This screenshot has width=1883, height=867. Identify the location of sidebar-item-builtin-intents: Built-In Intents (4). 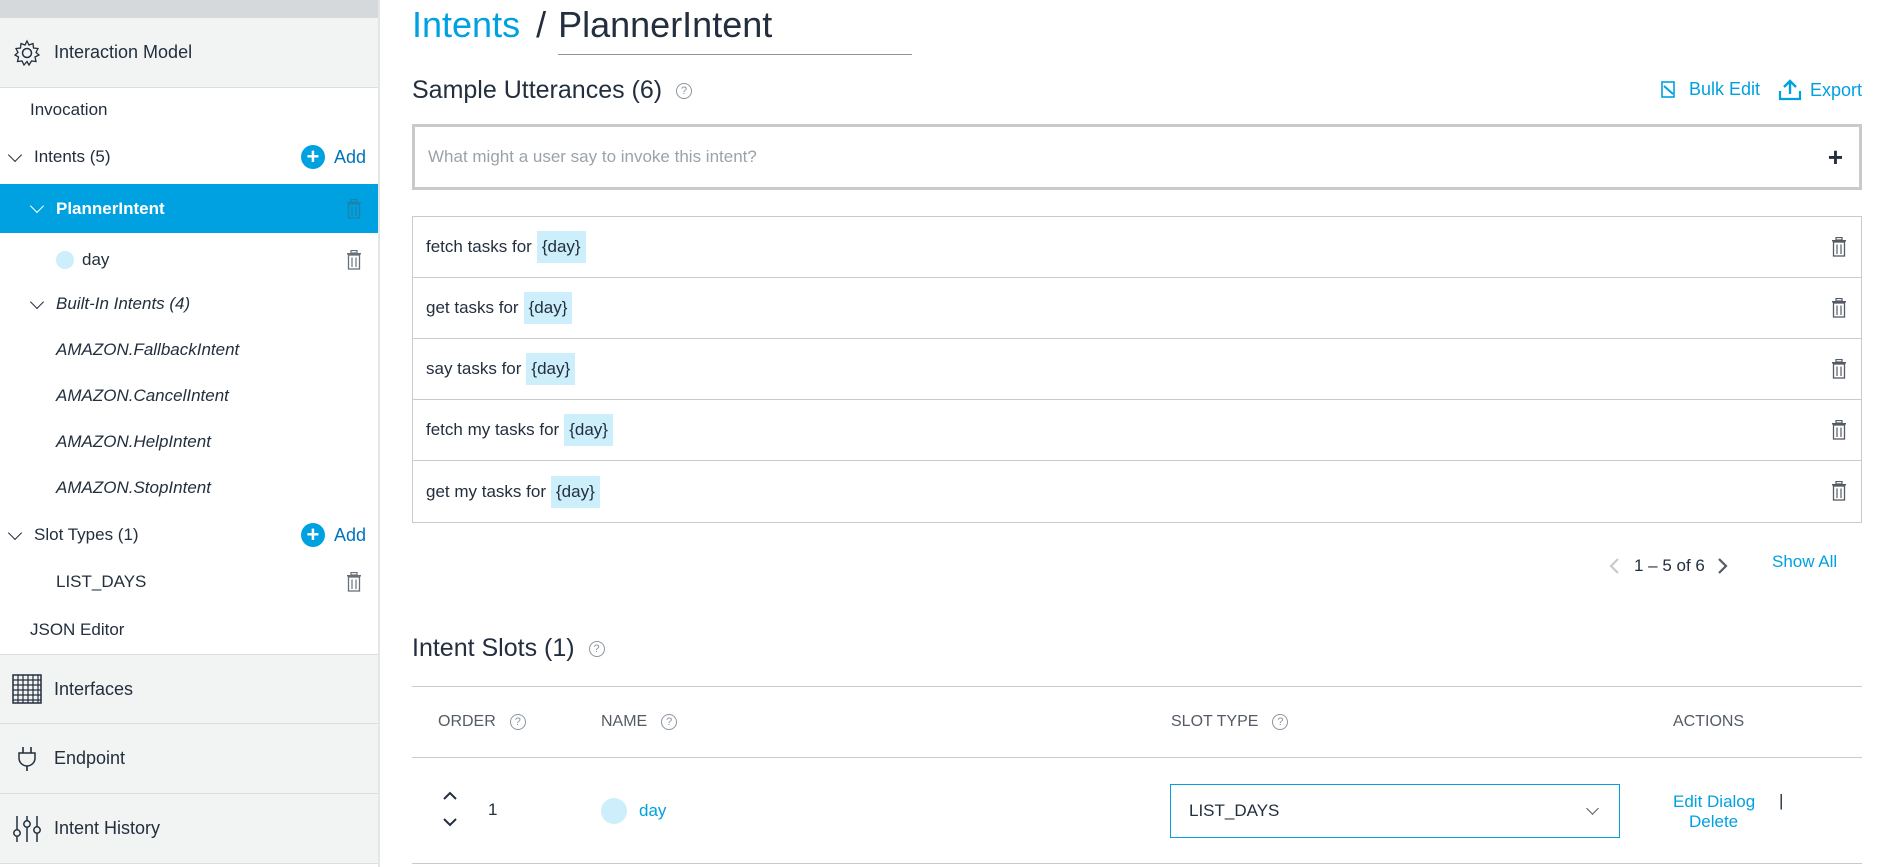
(189, 304).